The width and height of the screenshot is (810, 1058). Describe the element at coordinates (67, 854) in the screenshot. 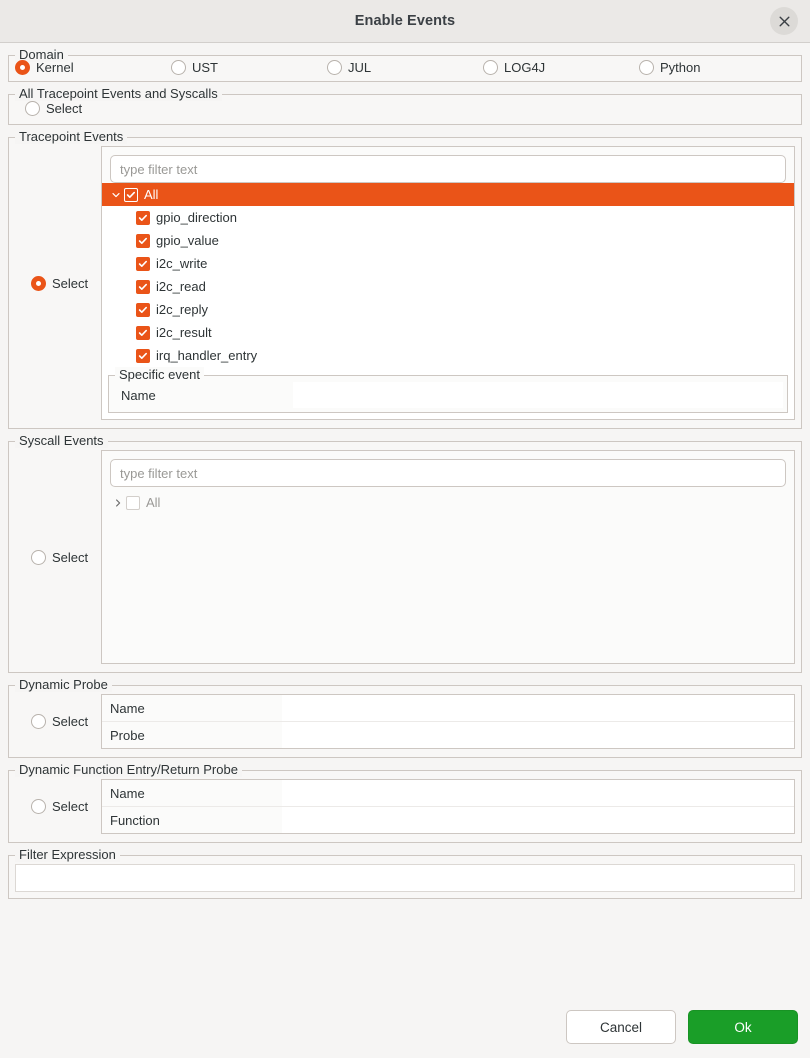

I see `filter-expression-legend: Filter Expression` at that location.